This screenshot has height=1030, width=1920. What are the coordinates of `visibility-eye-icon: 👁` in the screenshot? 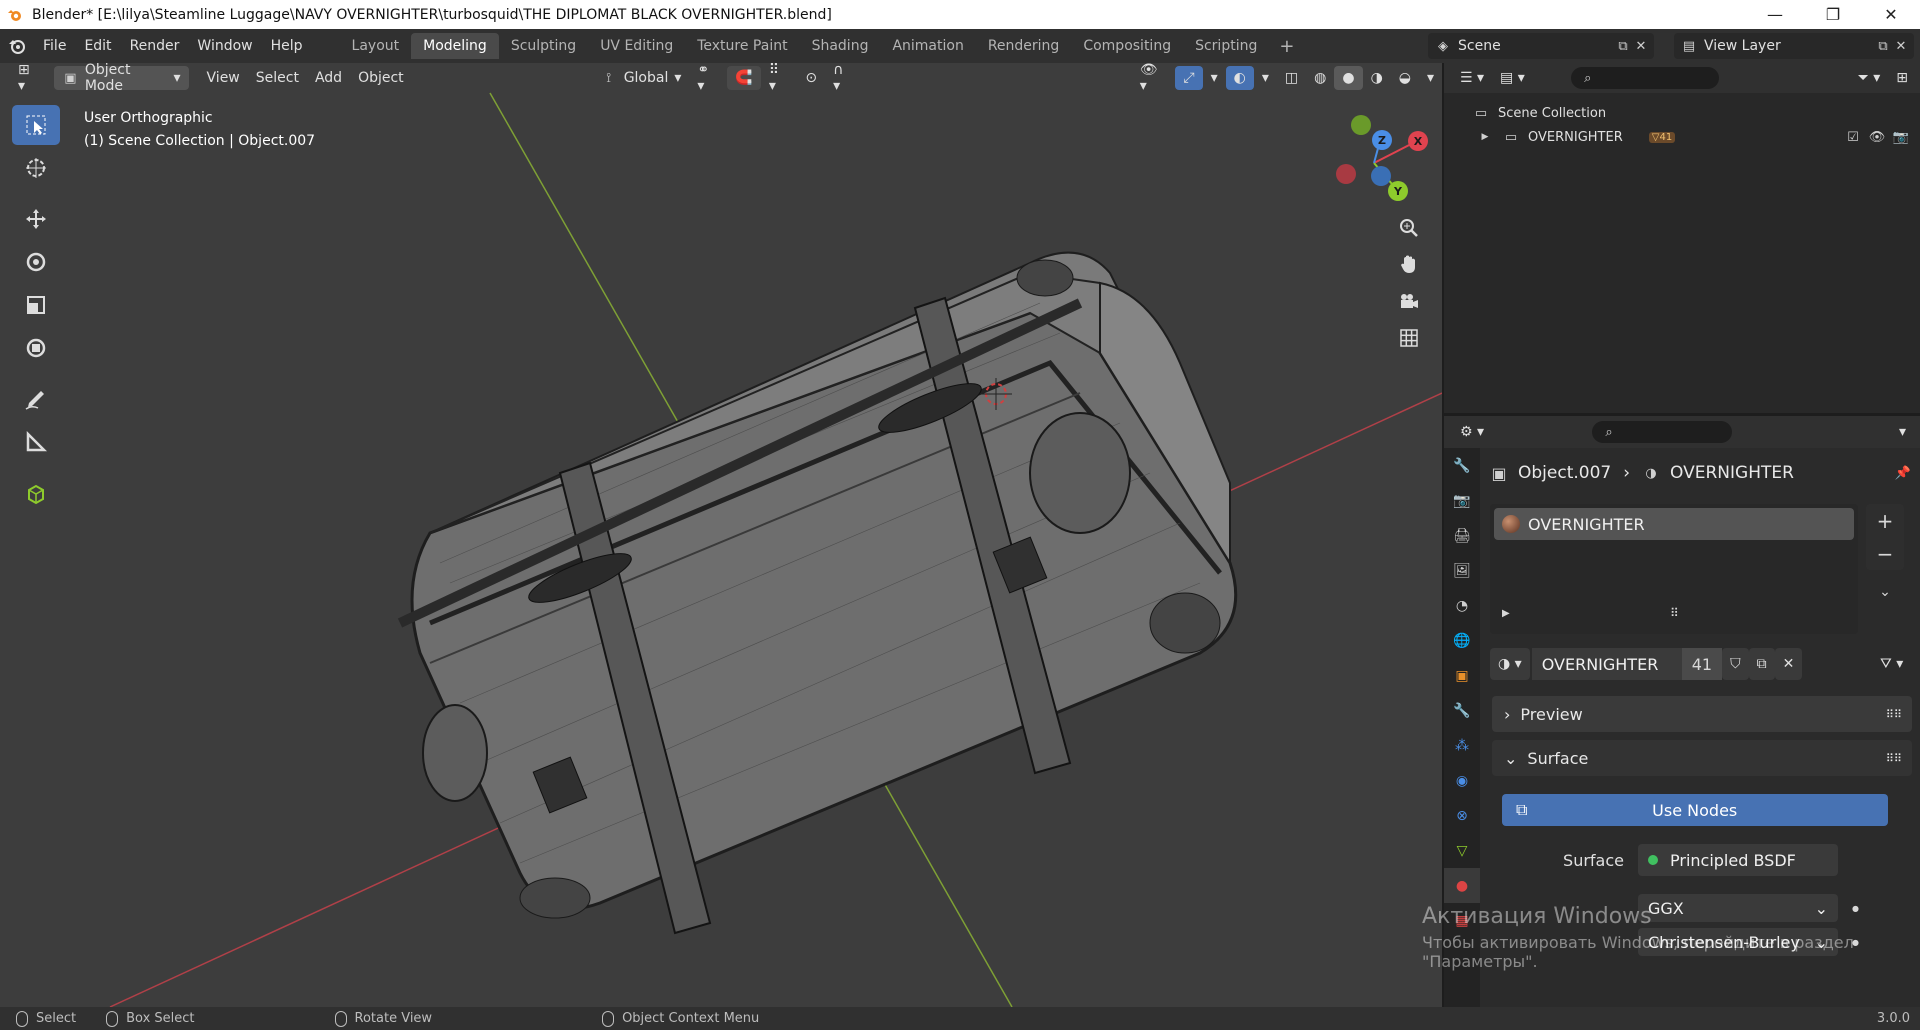 It's located at (1877, 137).